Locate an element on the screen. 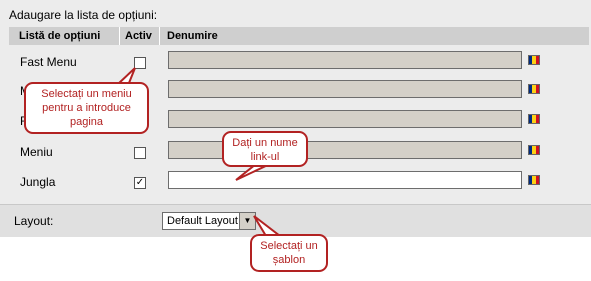  section-title: Adaugare la lista de opțiuni: is located at coordinates (83, 15).